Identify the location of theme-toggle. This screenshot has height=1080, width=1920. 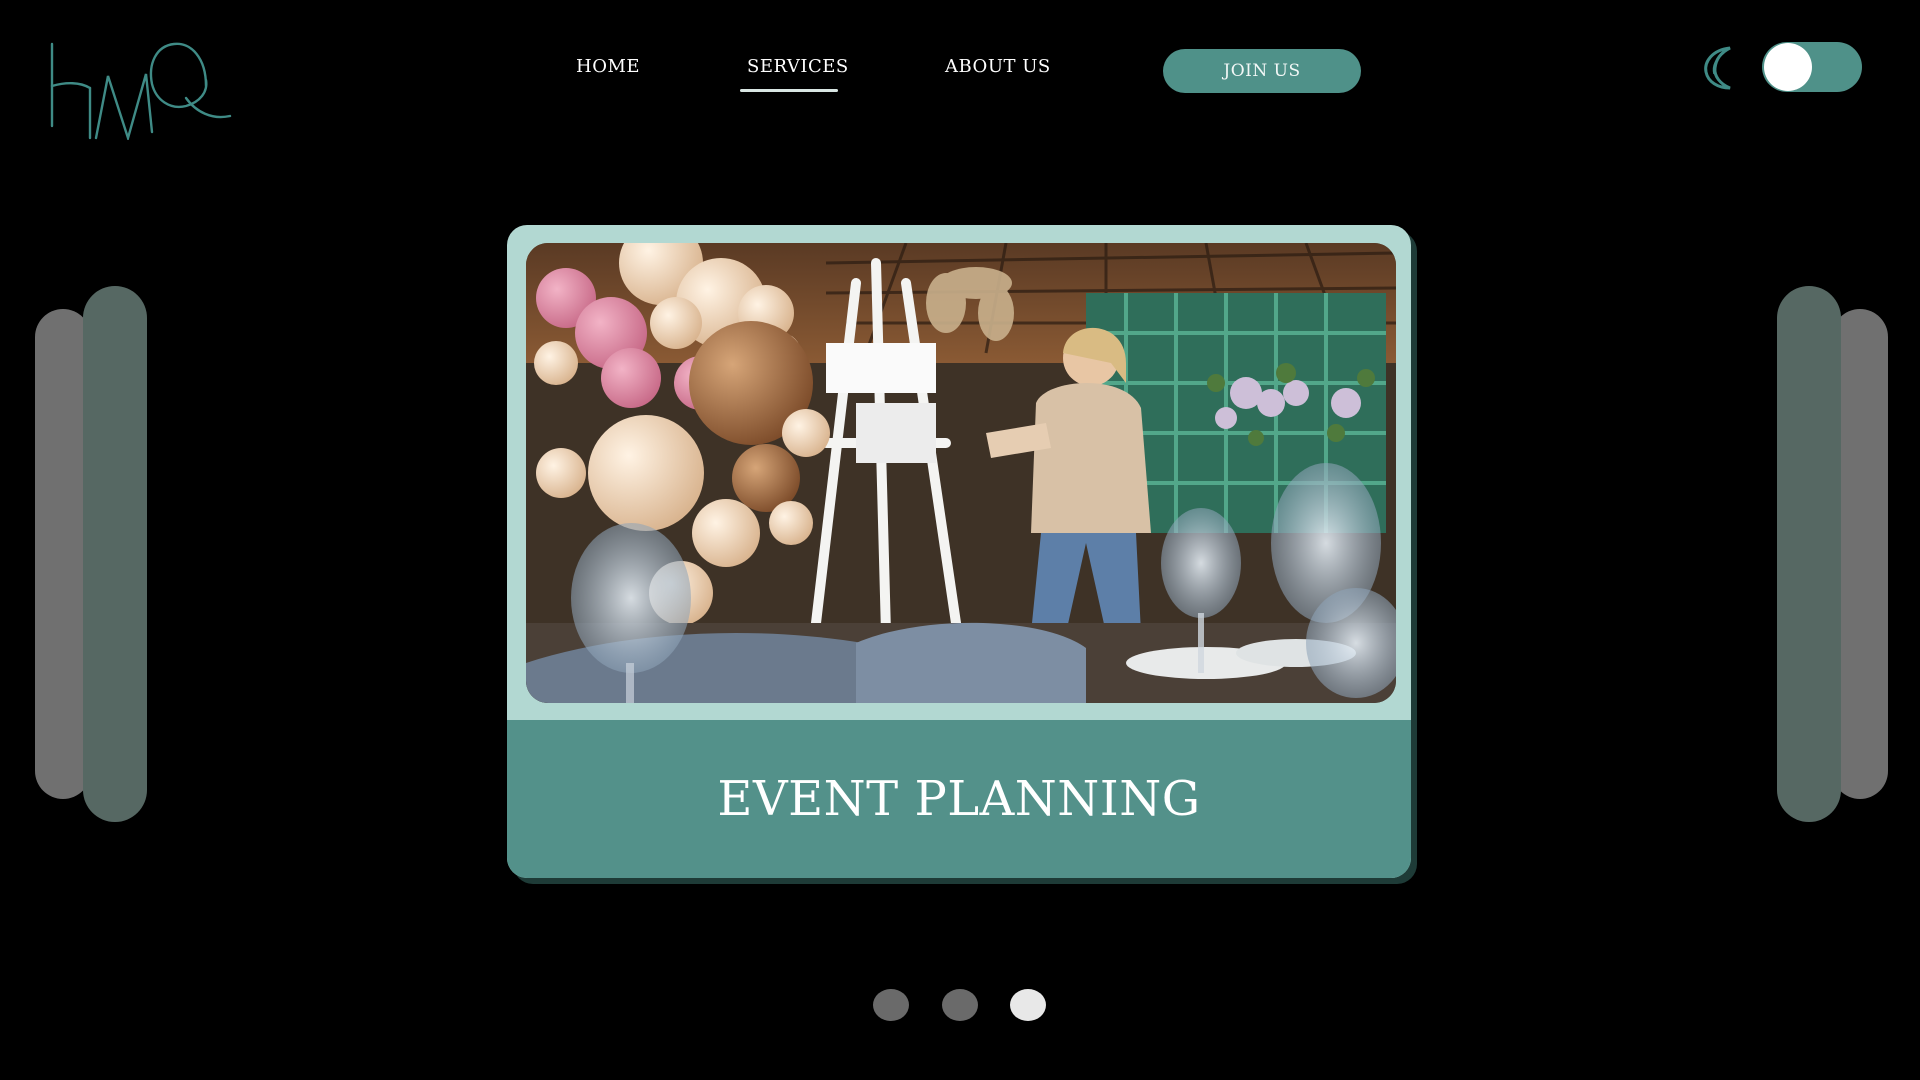
(1812, 67).